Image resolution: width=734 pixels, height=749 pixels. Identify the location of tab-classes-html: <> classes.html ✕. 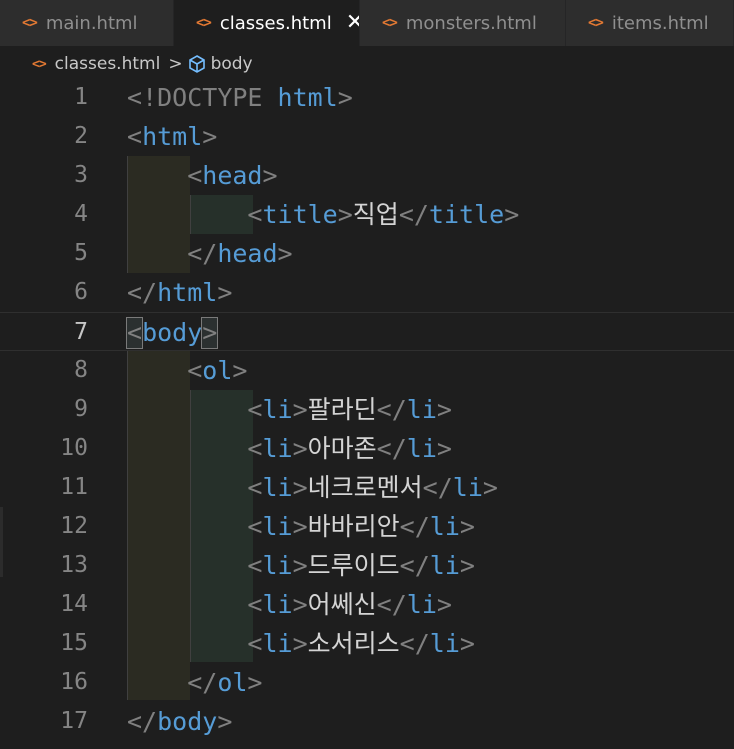
(267, 23).